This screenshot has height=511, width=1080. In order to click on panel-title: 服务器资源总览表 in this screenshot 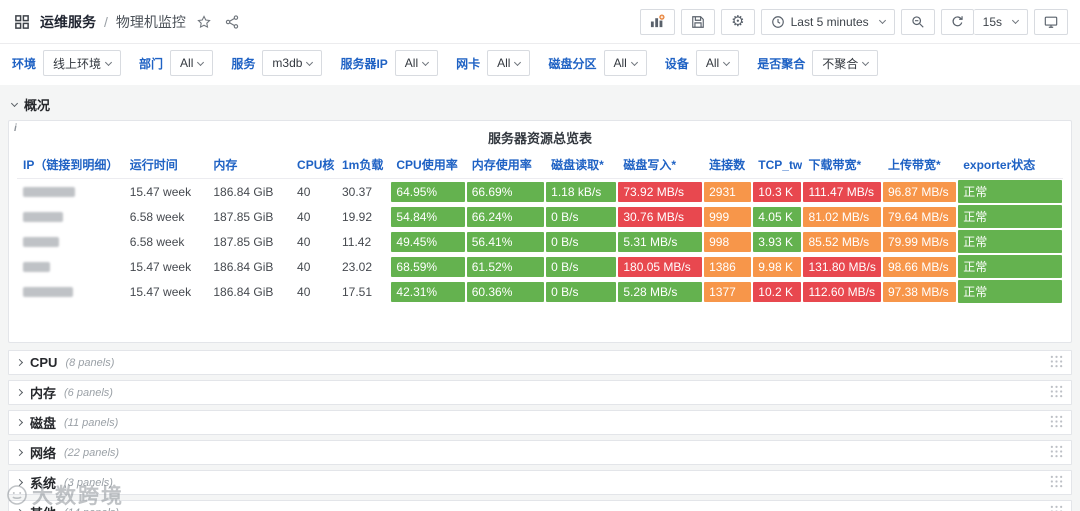, I will do `click(540, 139)`.